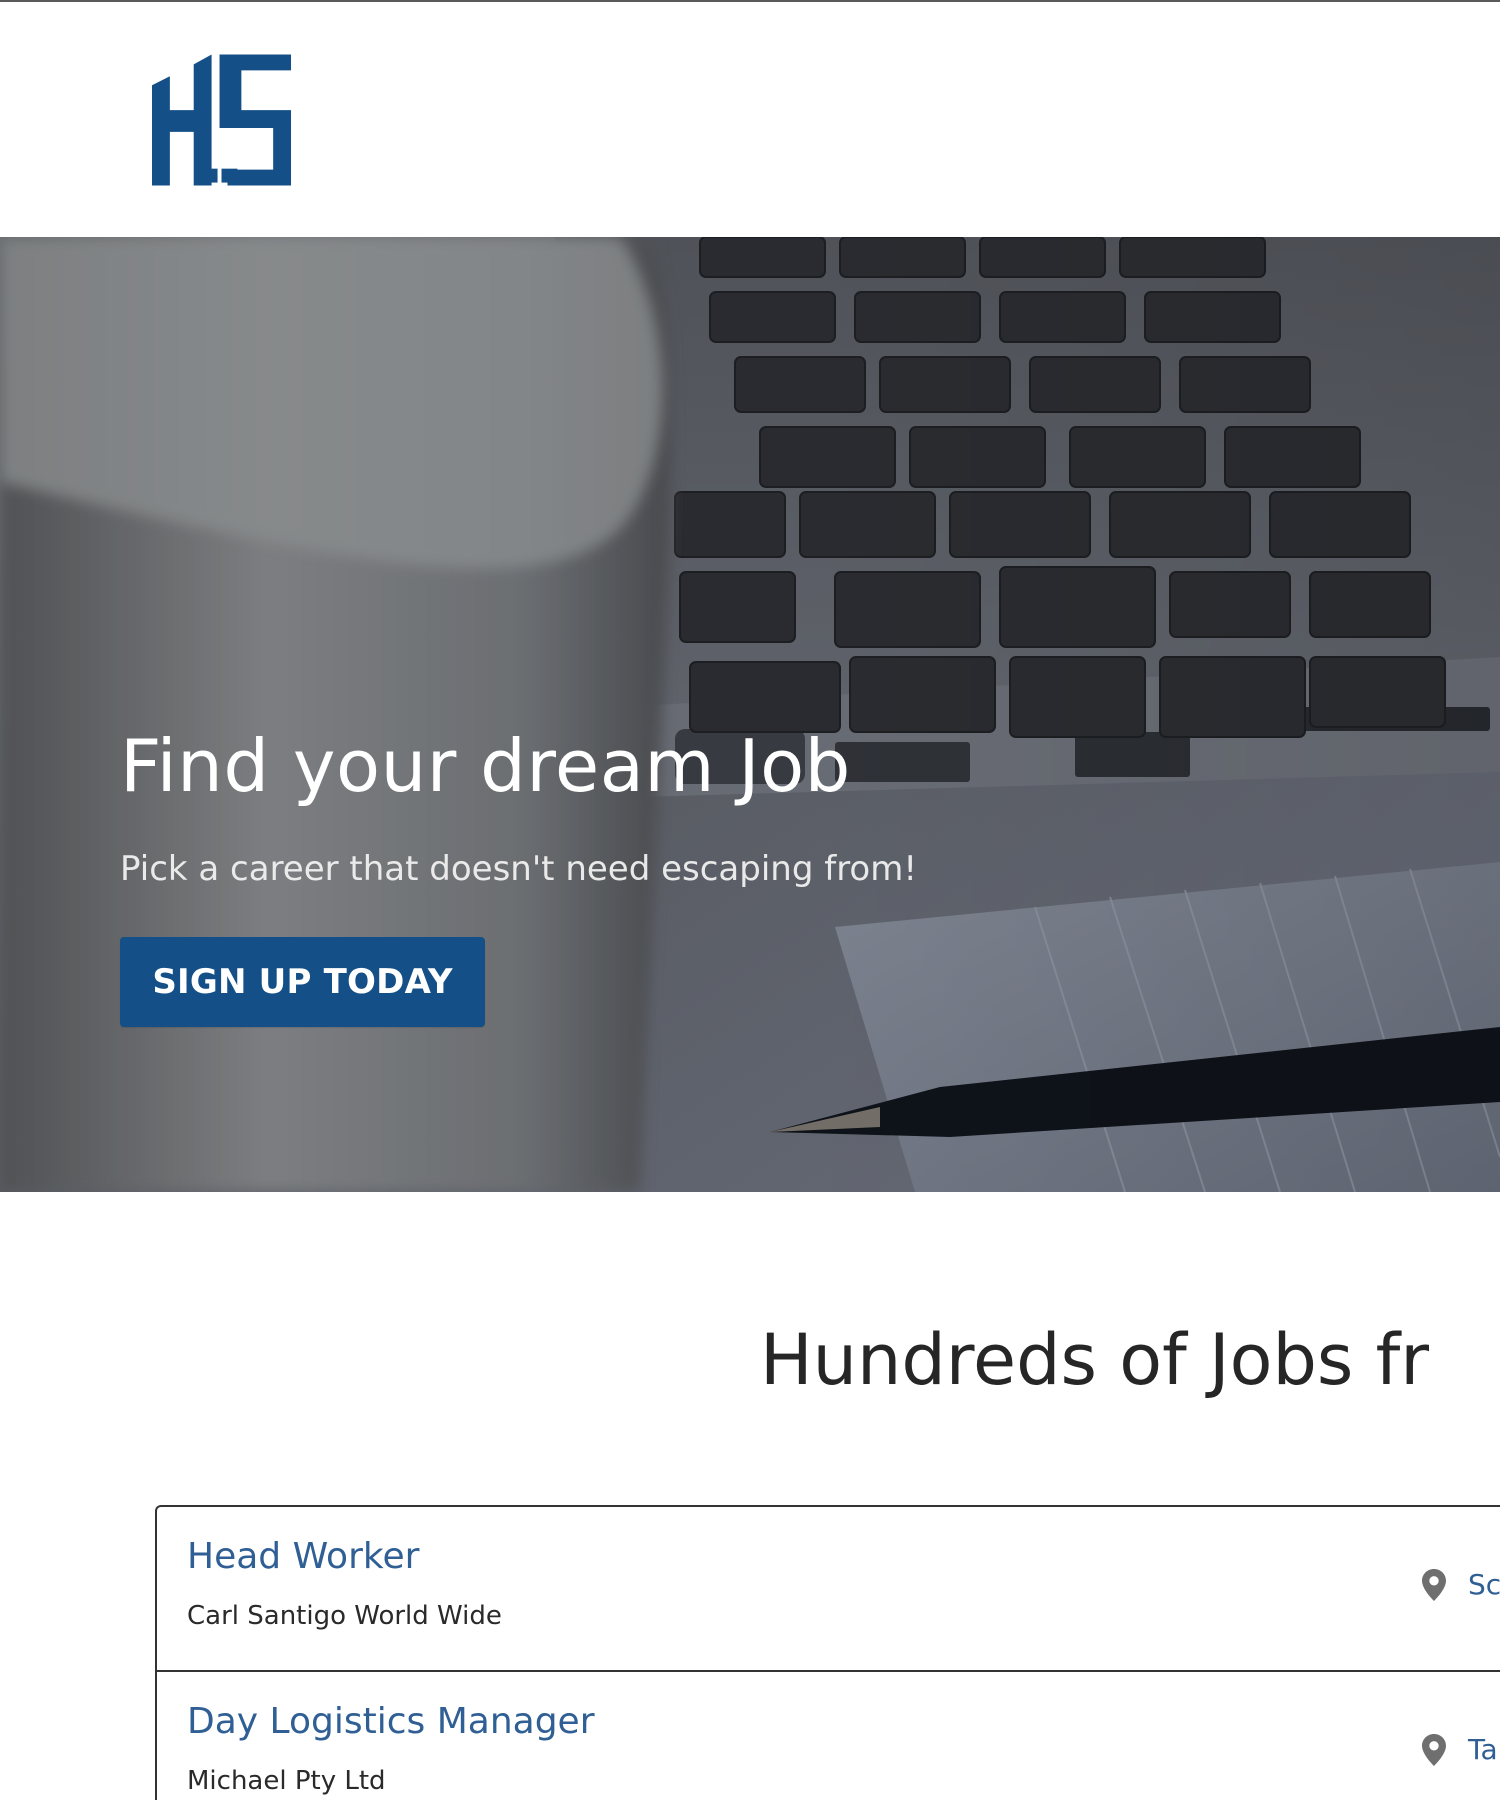 The image size is (1500, 1800). I want to click on jobs-section-heading: Hundreds of Jobs fr, so click(1095, 1360).